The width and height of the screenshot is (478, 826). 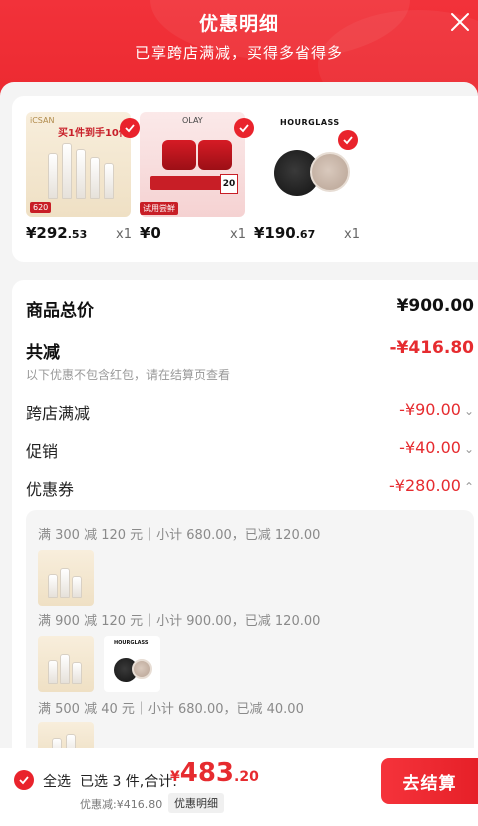 I want to click on total-price-label: 商品总价, so click(x=60, y=311).